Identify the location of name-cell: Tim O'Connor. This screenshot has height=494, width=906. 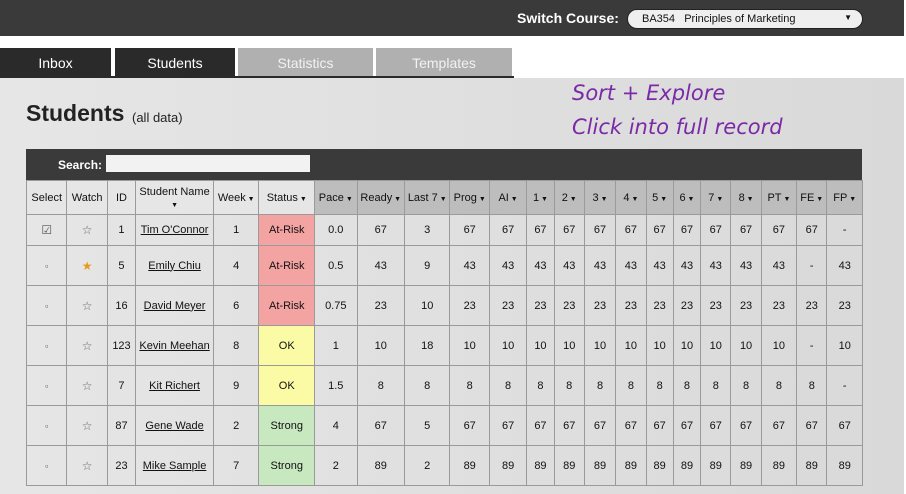
(174, 230).